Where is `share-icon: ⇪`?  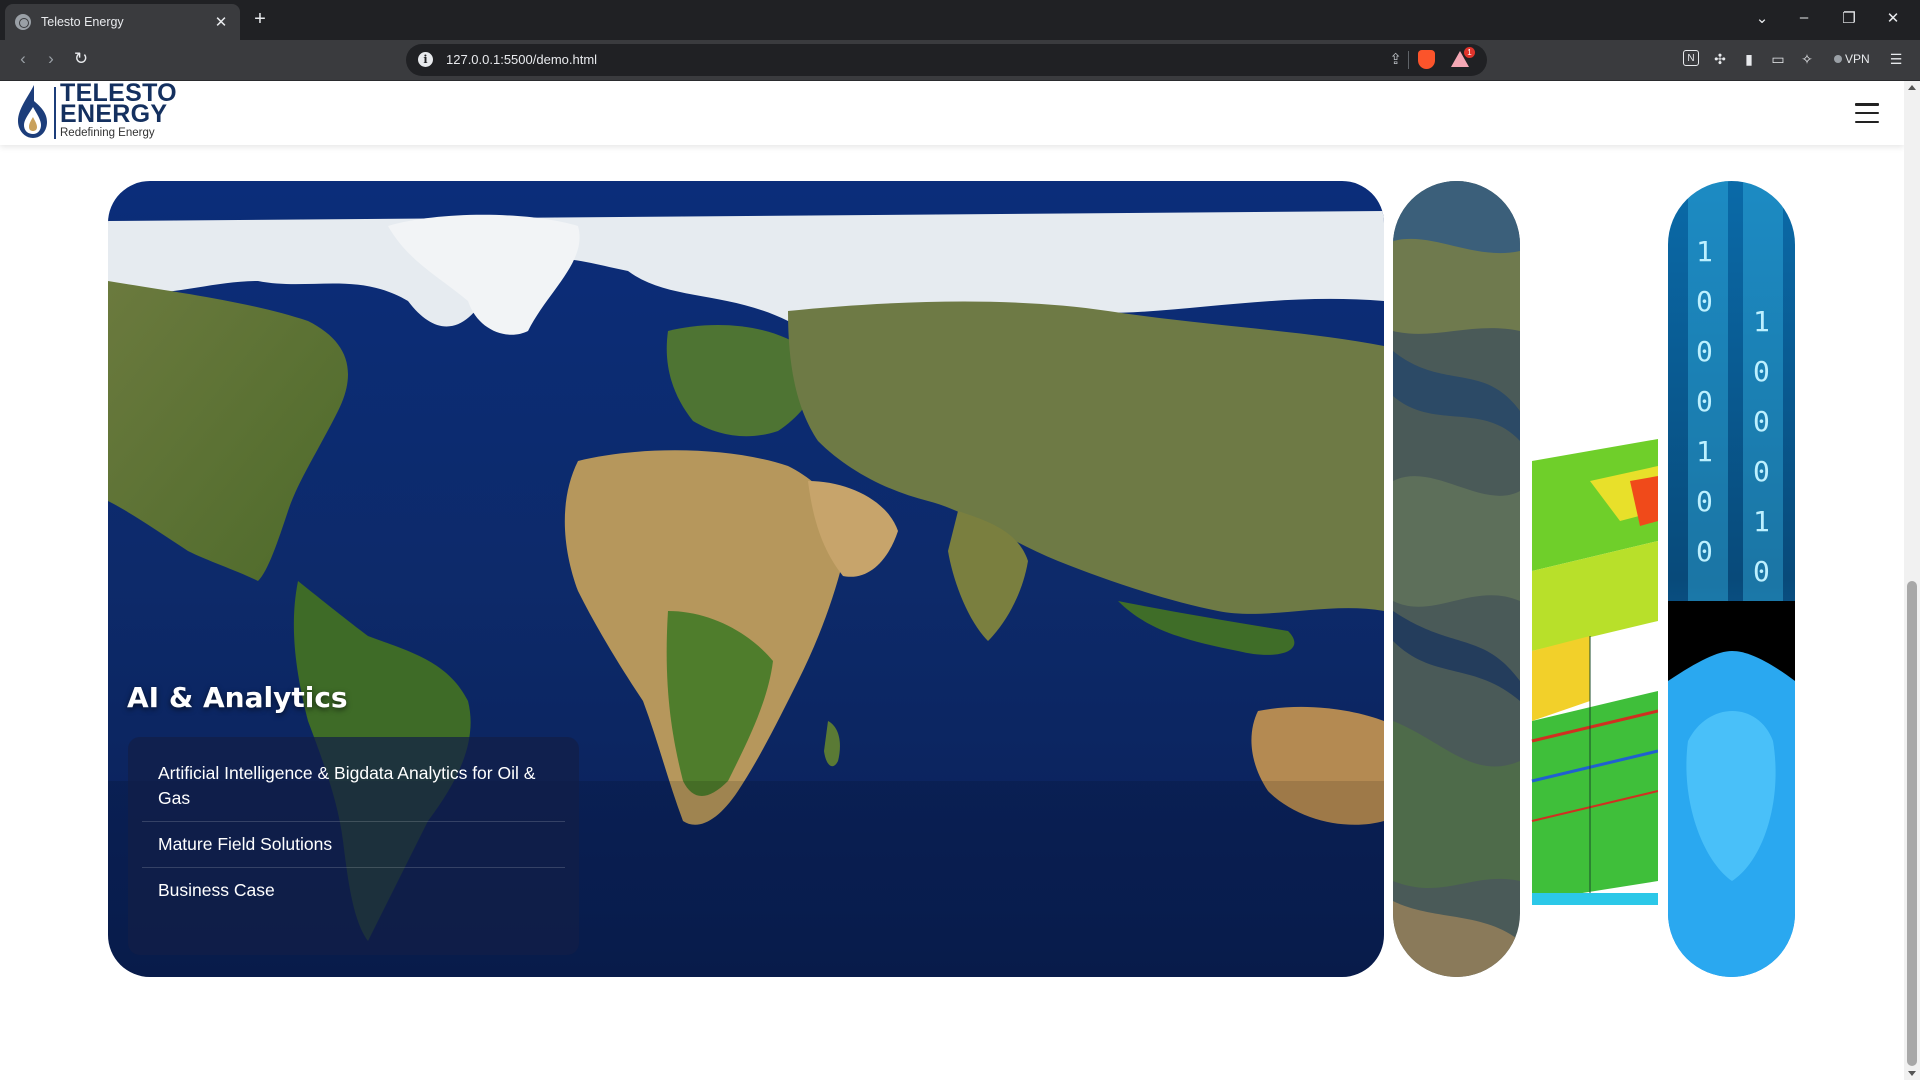 share-icon: ⇪ is located at coordinates (1395, 59).